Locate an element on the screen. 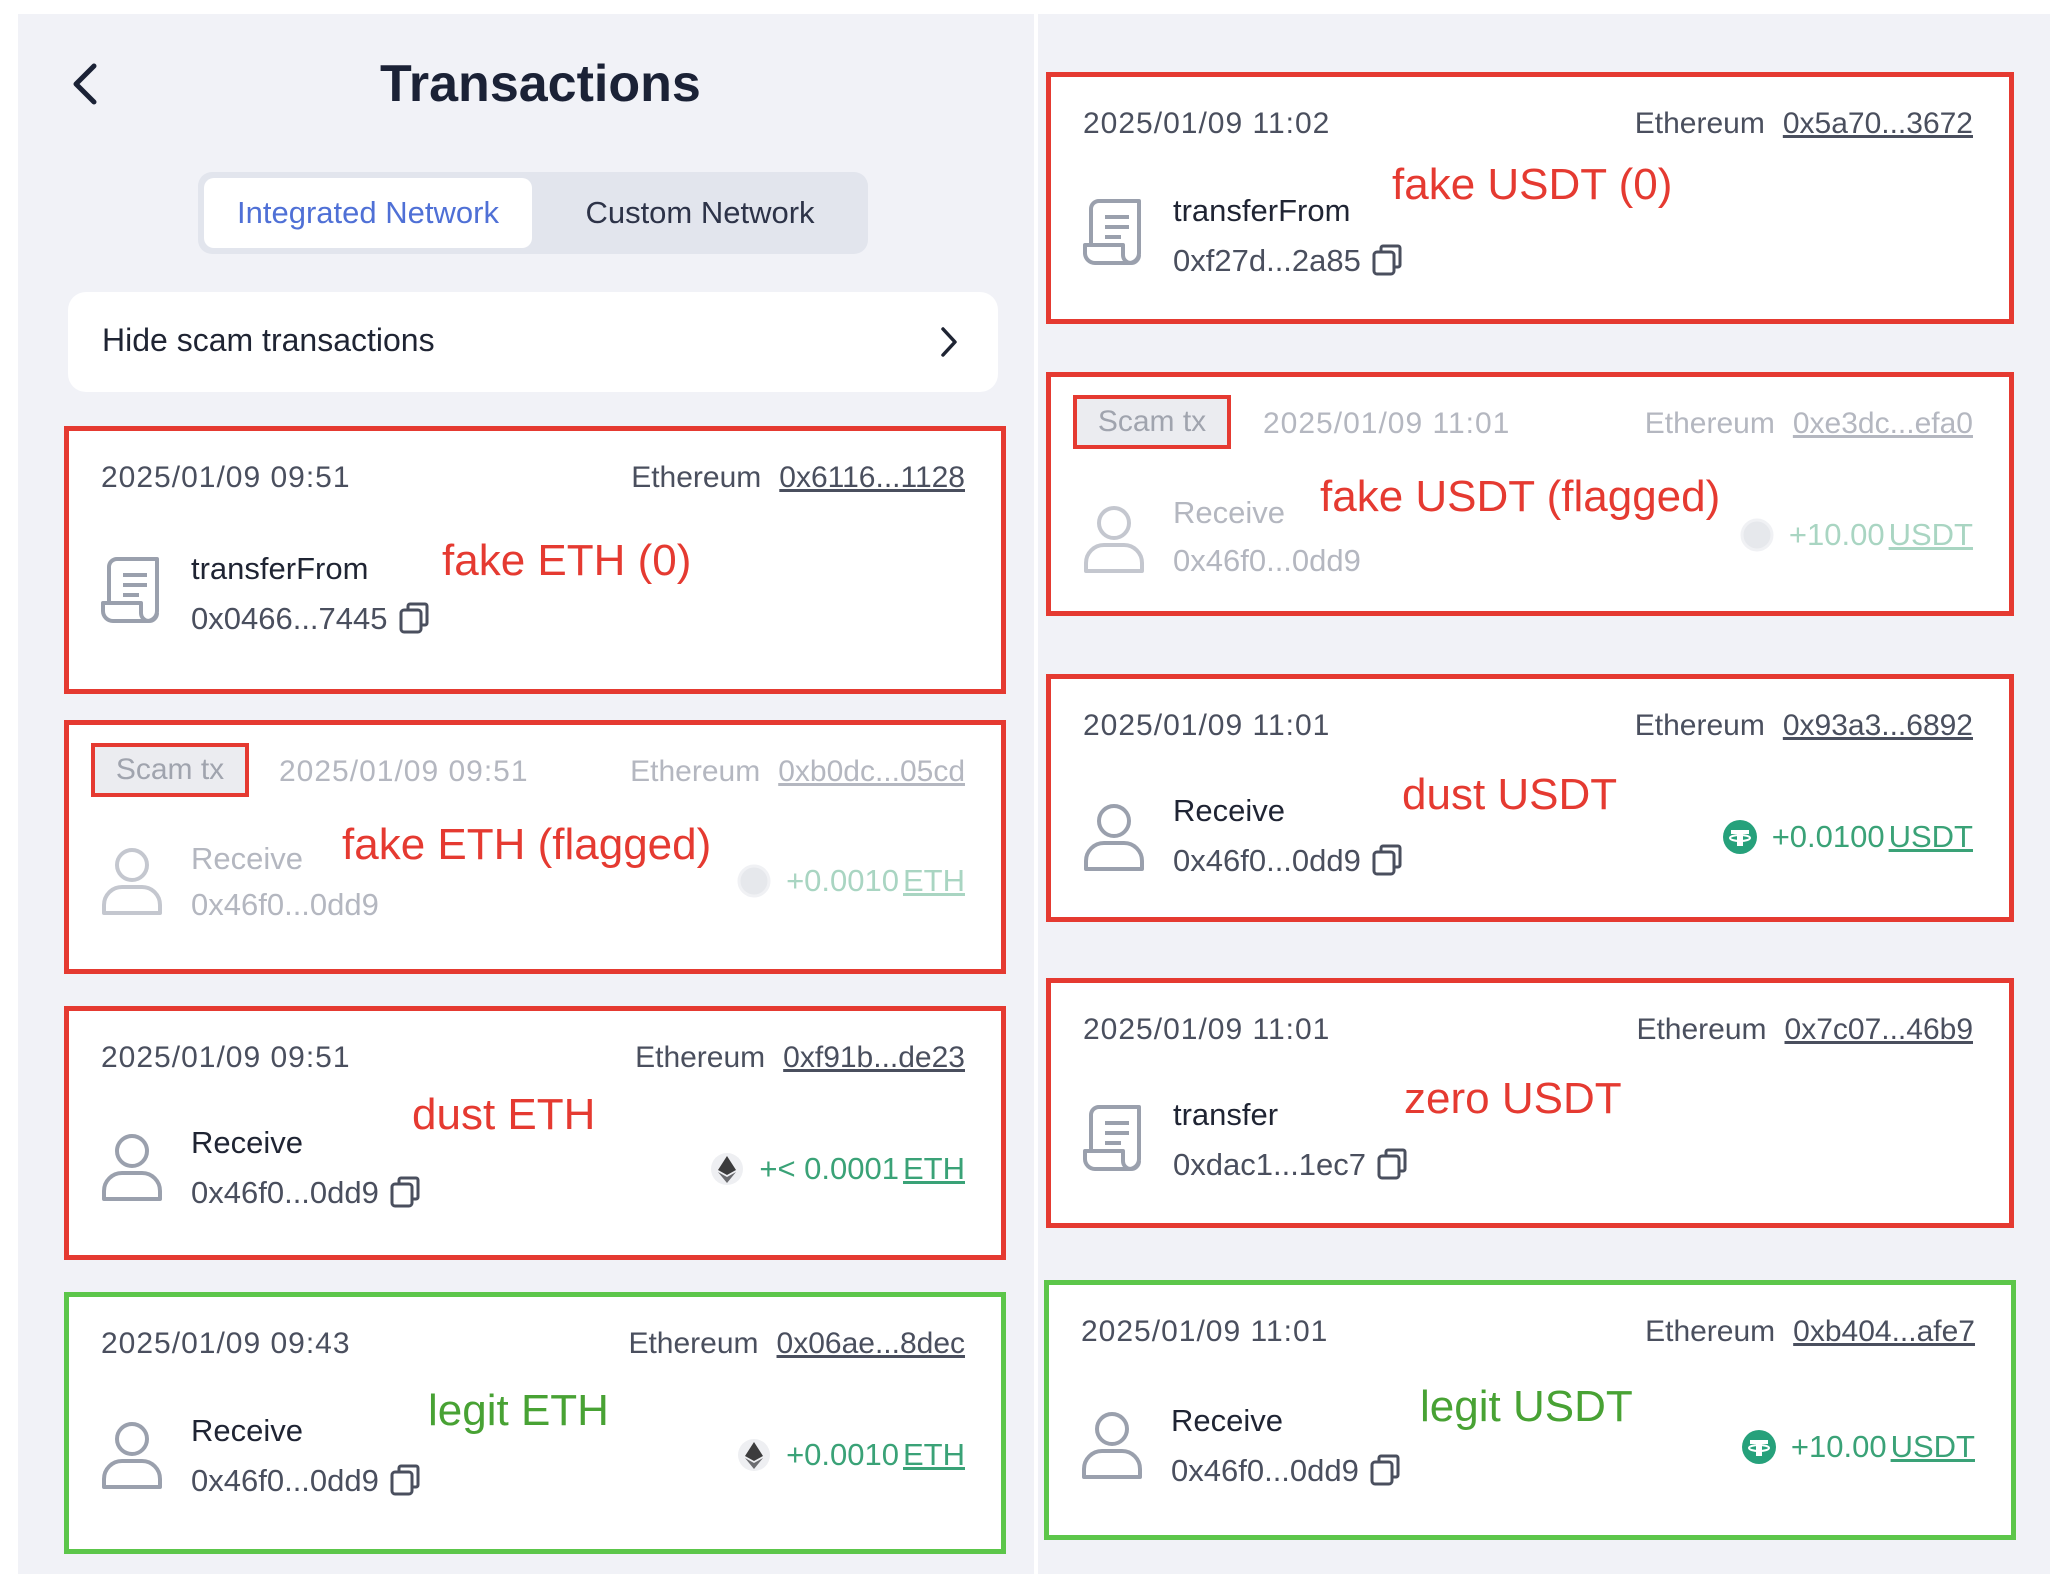 The width and height of the screenshot is (2050, 1590). tx-meta: Ethereum 0xe3dc...efa0 is located at coordinates (1809, 424).